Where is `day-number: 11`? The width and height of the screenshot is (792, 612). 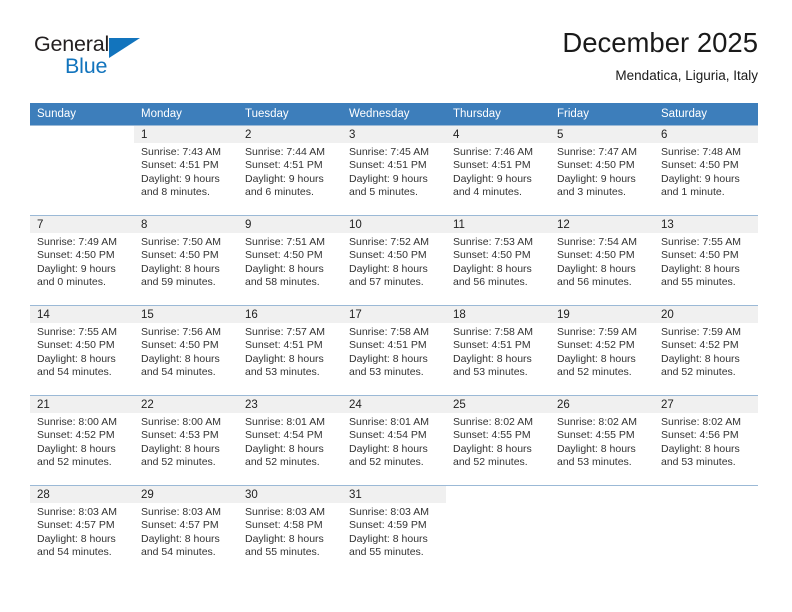 day-number: 11 is located at coordinates (498, 224).